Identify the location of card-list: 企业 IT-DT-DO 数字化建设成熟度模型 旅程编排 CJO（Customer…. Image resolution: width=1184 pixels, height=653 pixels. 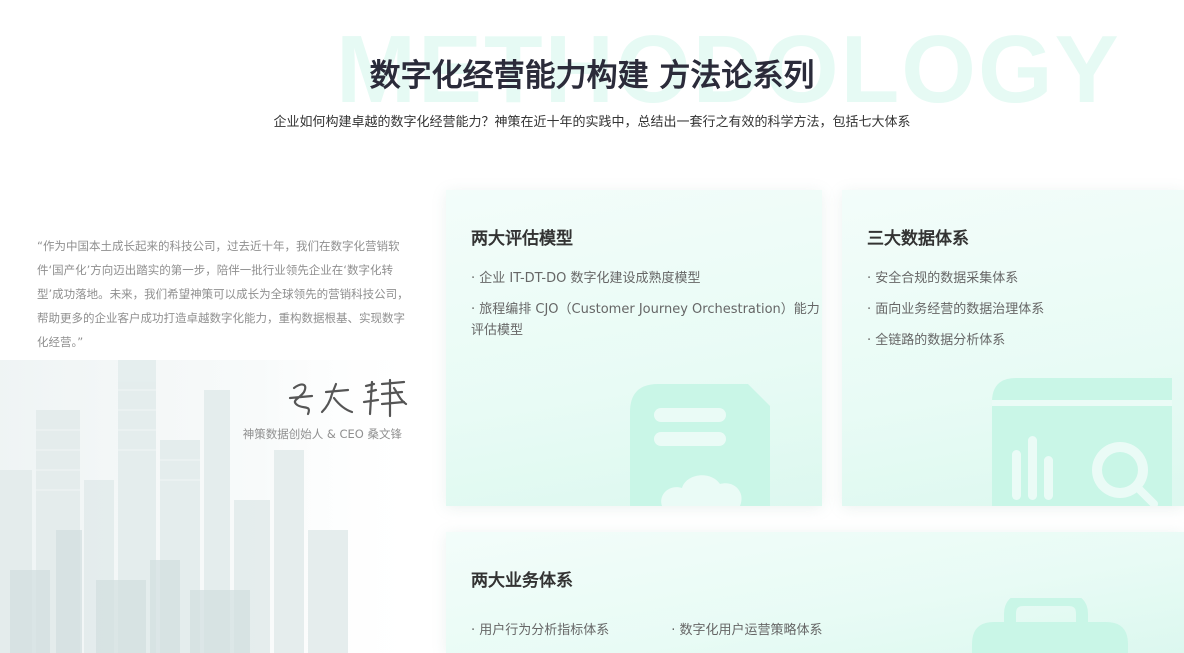
(646, 309).